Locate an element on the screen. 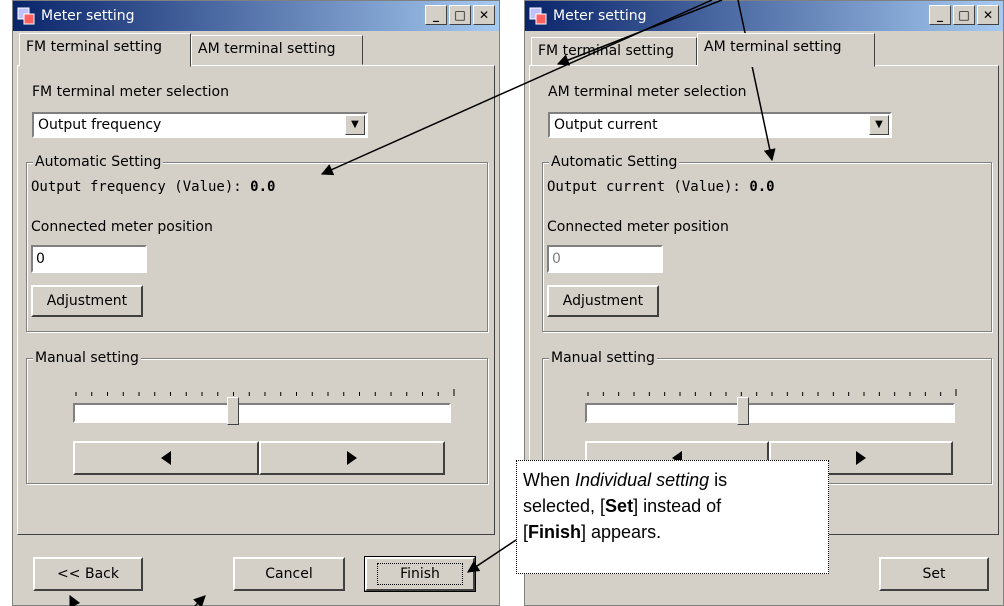 The image size is (1004, 606). callout-line-1: When Individual setting is is located at coordinates (672, 480).